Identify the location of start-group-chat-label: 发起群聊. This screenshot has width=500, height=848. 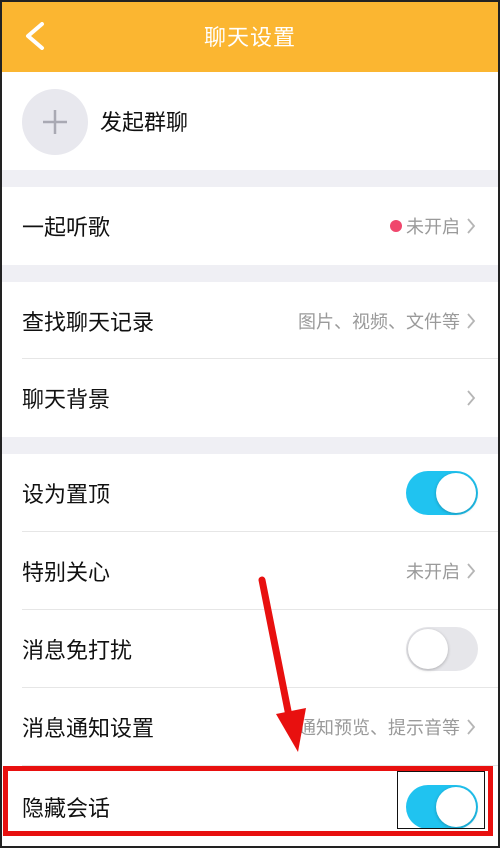
(144, 123).